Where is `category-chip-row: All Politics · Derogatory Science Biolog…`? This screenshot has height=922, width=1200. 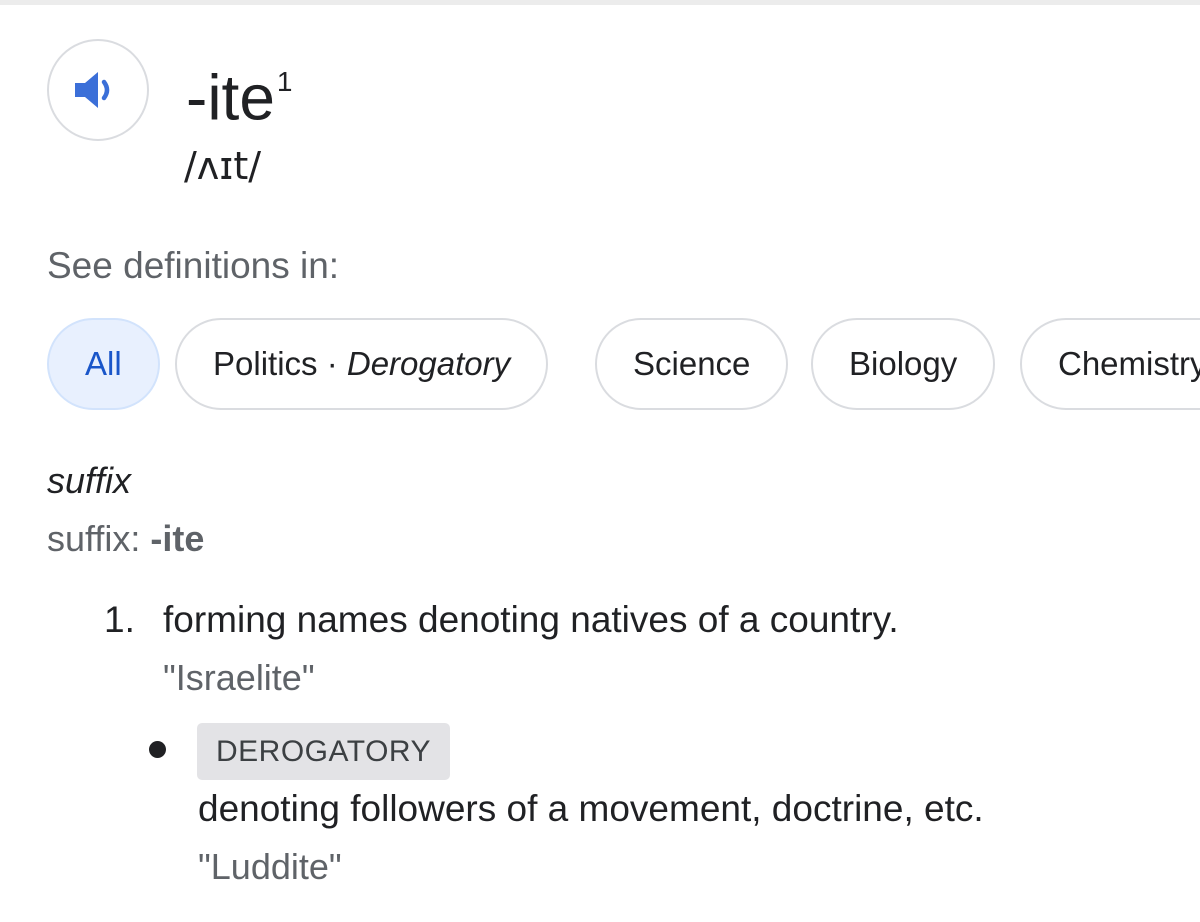 category-chip-row: All Politics · Derogatory Science Biolog… is located at coordinates (623, 364).